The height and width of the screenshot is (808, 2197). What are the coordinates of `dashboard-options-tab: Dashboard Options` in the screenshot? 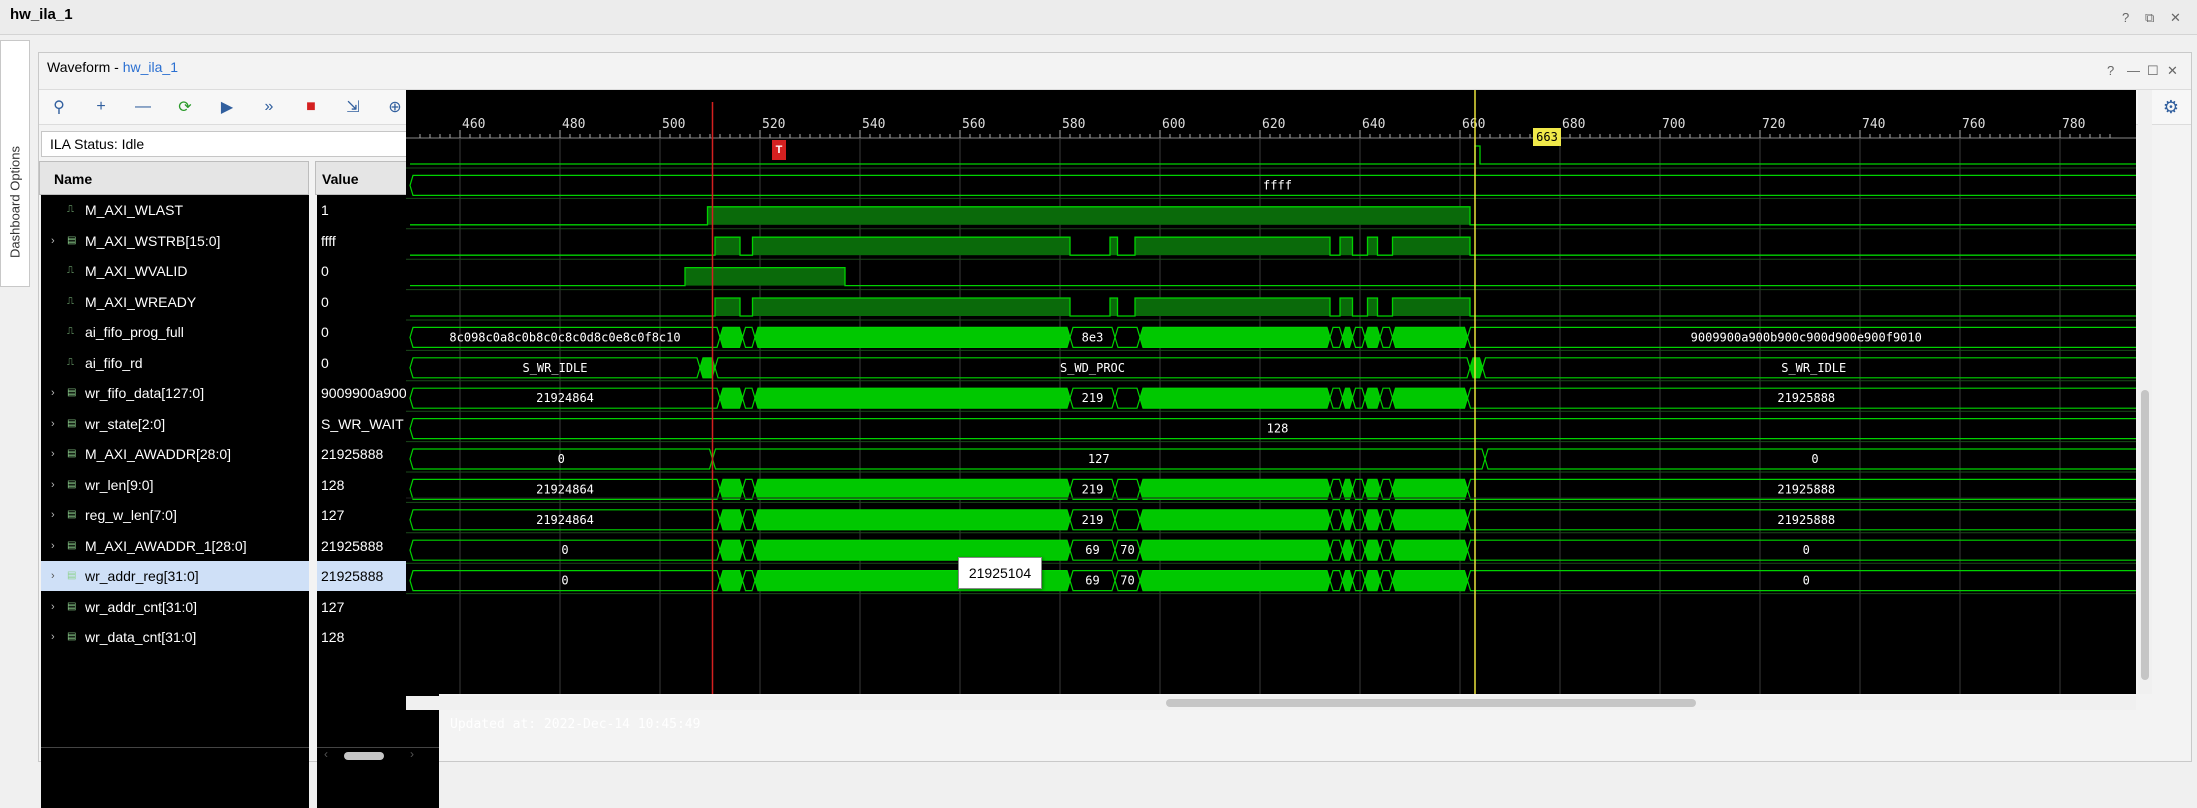 It's located at (15, 163).